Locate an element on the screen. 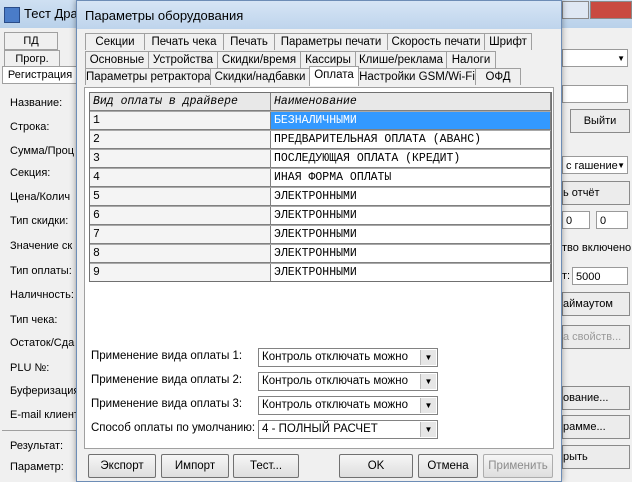 The width and height of the screenshot is (632, 482). main-form-label: Тип оплаты: is located at coordinates (41, 271).